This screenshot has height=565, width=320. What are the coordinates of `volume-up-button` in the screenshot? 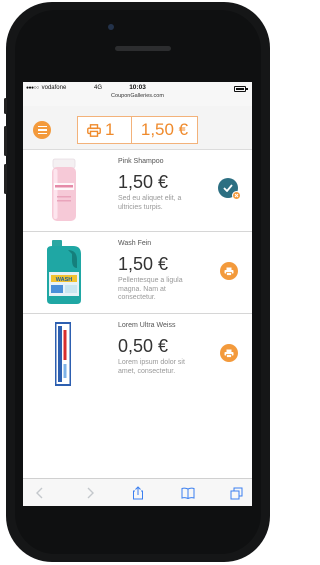 It's located at (5, 141).